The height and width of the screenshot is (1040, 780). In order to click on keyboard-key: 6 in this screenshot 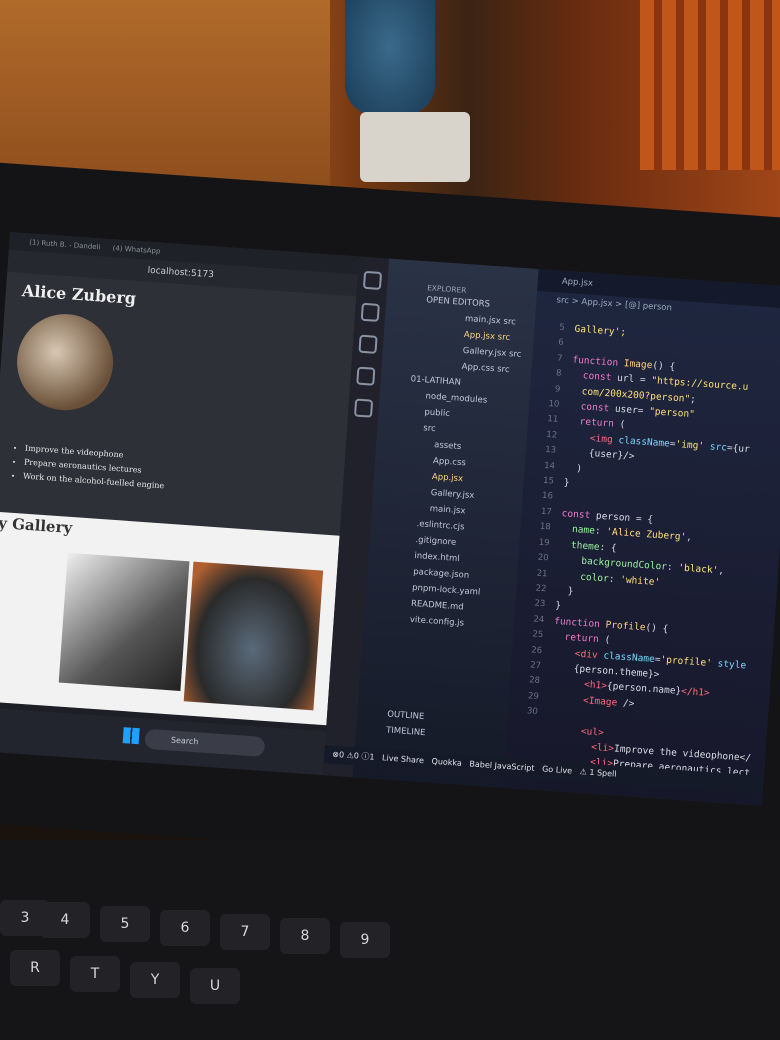, I will do `click(185, 928)`.